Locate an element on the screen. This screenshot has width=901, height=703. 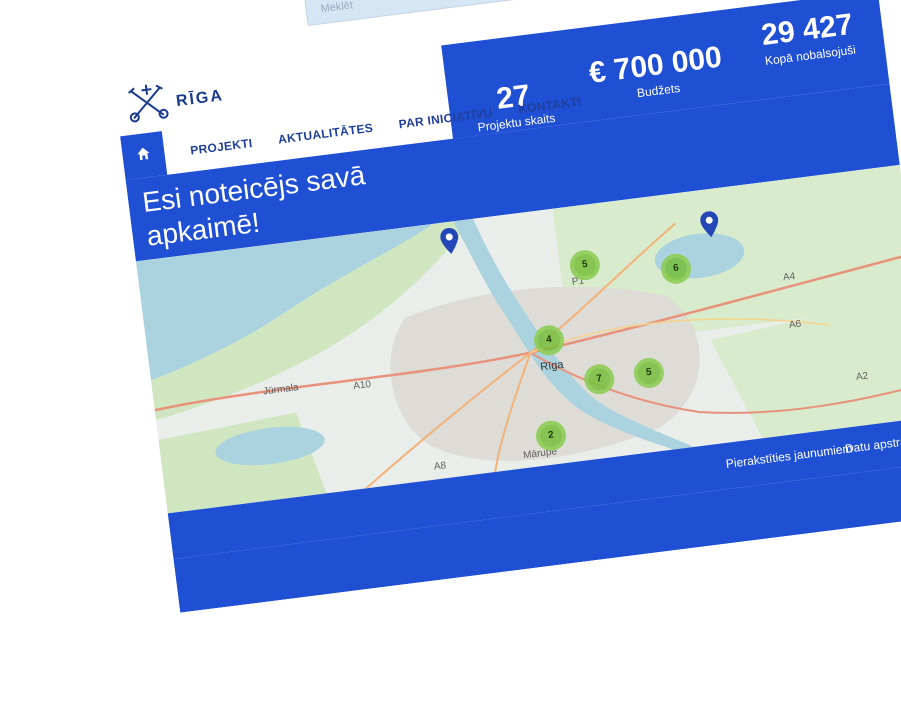
home-icon is located at coordinates (144, 155).